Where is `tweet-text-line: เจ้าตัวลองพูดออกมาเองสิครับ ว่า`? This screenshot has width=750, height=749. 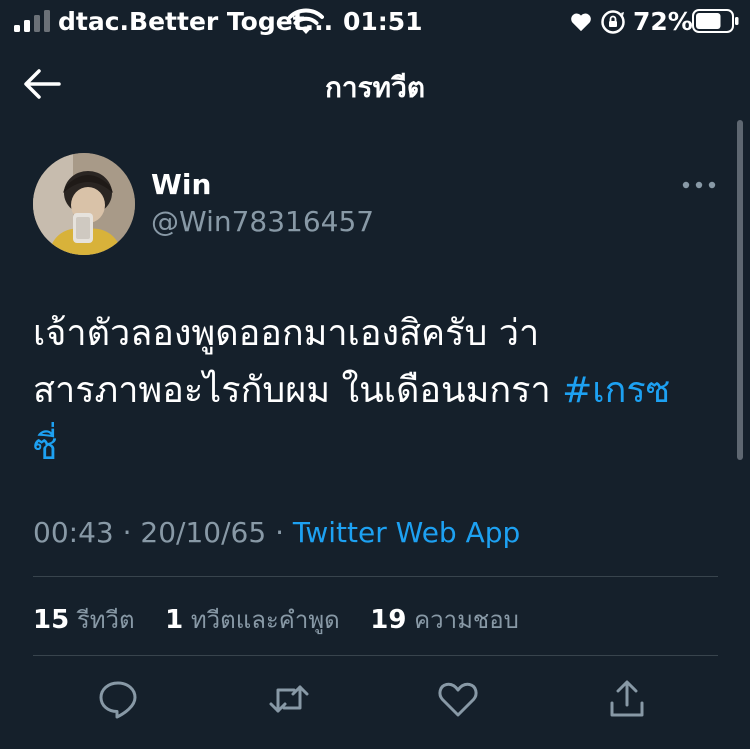 tweet-text-line: เจ้าตัวลองพูดออกมาเองสิครับ ว่า is located at coordinates (286, 333).